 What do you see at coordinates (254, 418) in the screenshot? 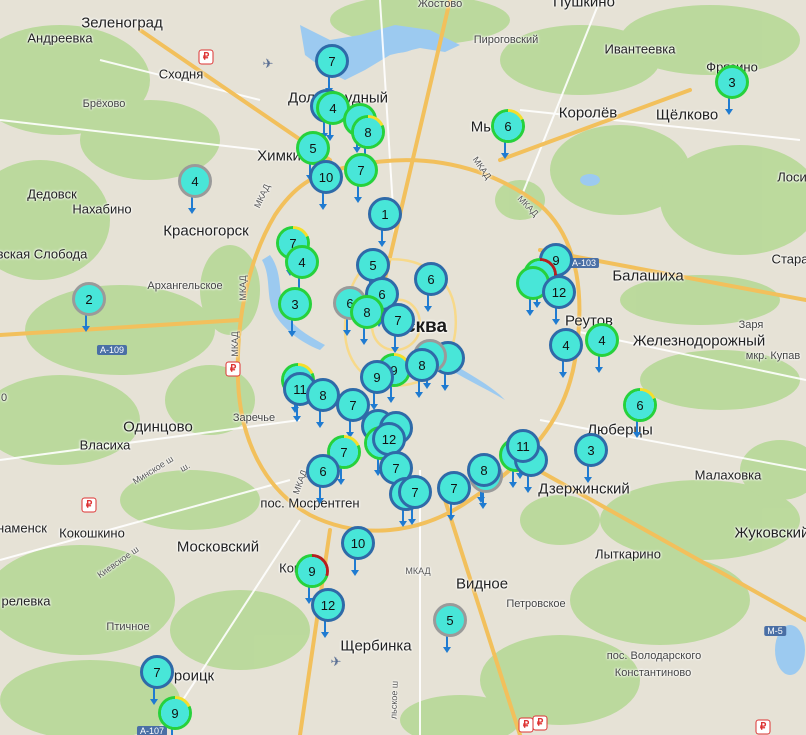
I see `place-label-zarechye: Заречье` at bounding box center [254, 418].